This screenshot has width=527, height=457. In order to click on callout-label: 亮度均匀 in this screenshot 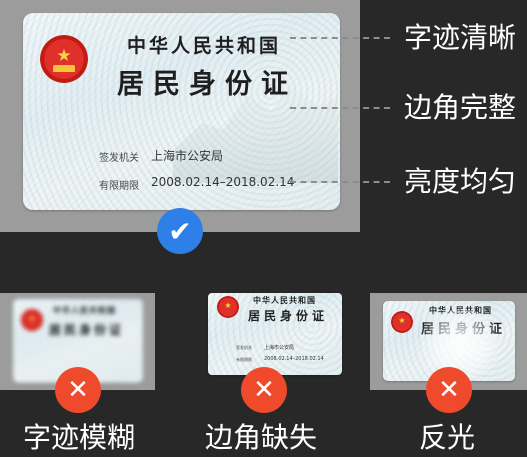, I will do `click(460, 181)`.